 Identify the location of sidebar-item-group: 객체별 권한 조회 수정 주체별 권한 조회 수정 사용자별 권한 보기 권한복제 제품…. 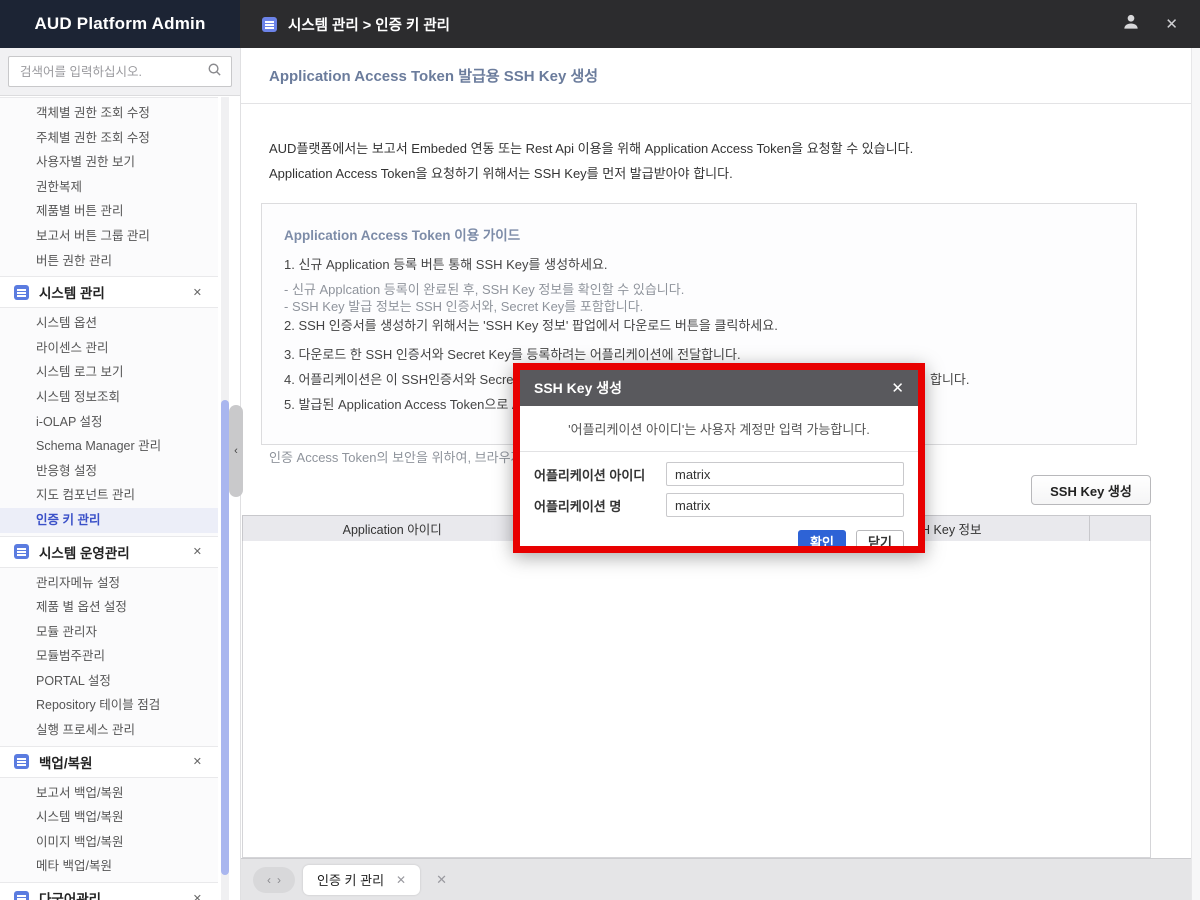
(109, 187).